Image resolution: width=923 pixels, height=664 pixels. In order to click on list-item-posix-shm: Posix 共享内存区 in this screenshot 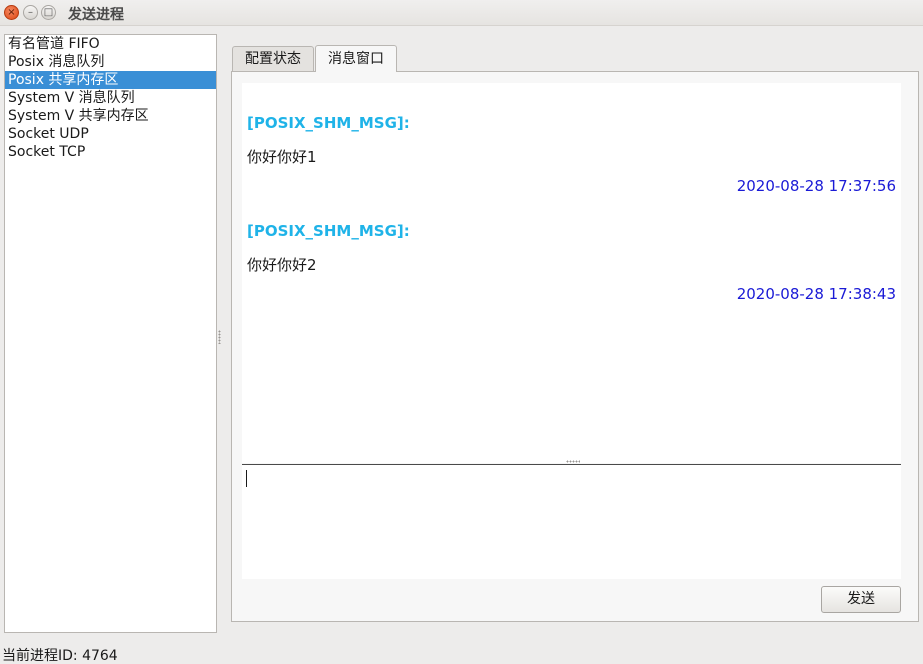, I will do `click(110, 80)`.